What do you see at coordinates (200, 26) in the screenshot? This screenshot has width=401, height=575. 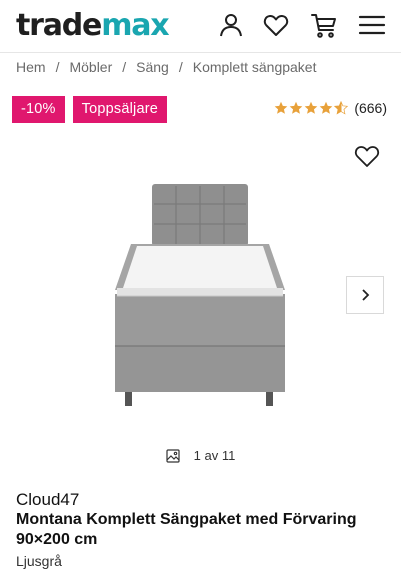 I see `site-header: trademax` at bounding box center [200, 26].